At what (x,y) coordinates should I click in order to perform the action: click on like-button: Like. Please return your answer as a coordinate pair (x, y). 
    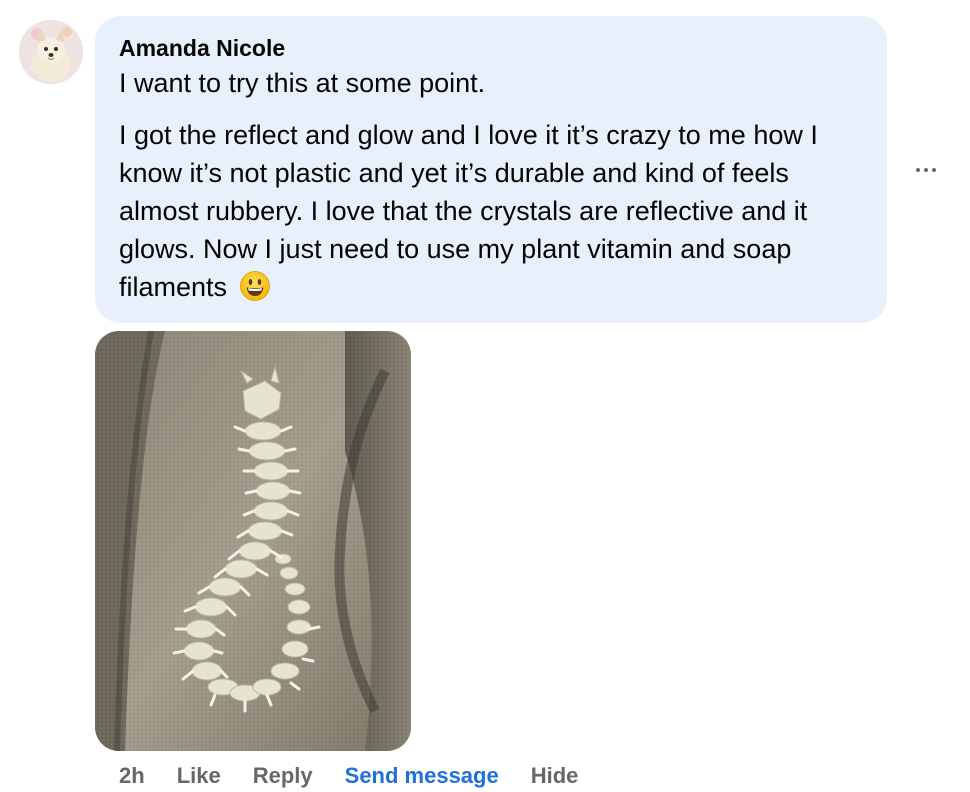
    Looking at the image, I should click on (199, 776).